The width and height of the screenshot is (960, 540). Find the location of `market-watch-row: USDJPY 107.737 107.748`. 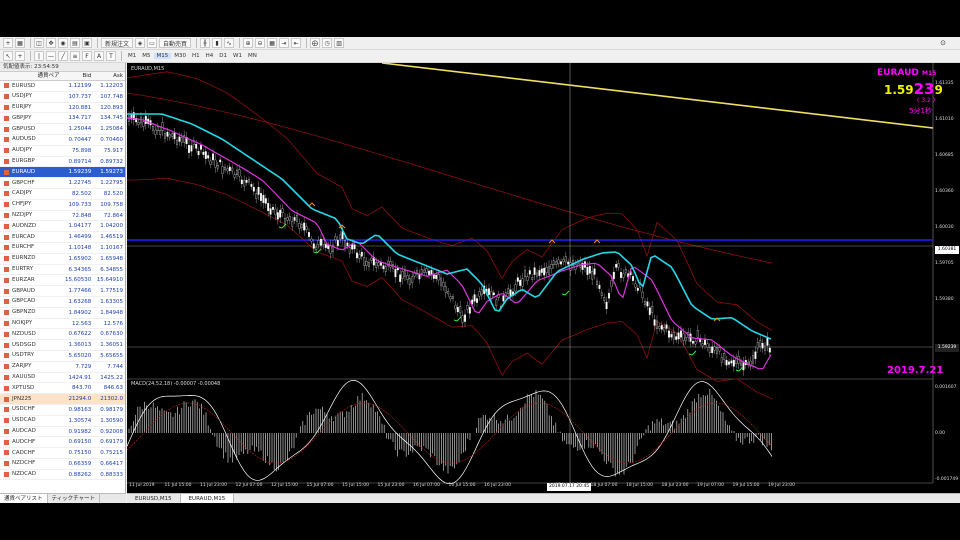

market-watch-row: USDJPY 107.737 107.748 is located at coordinates (62, 97).